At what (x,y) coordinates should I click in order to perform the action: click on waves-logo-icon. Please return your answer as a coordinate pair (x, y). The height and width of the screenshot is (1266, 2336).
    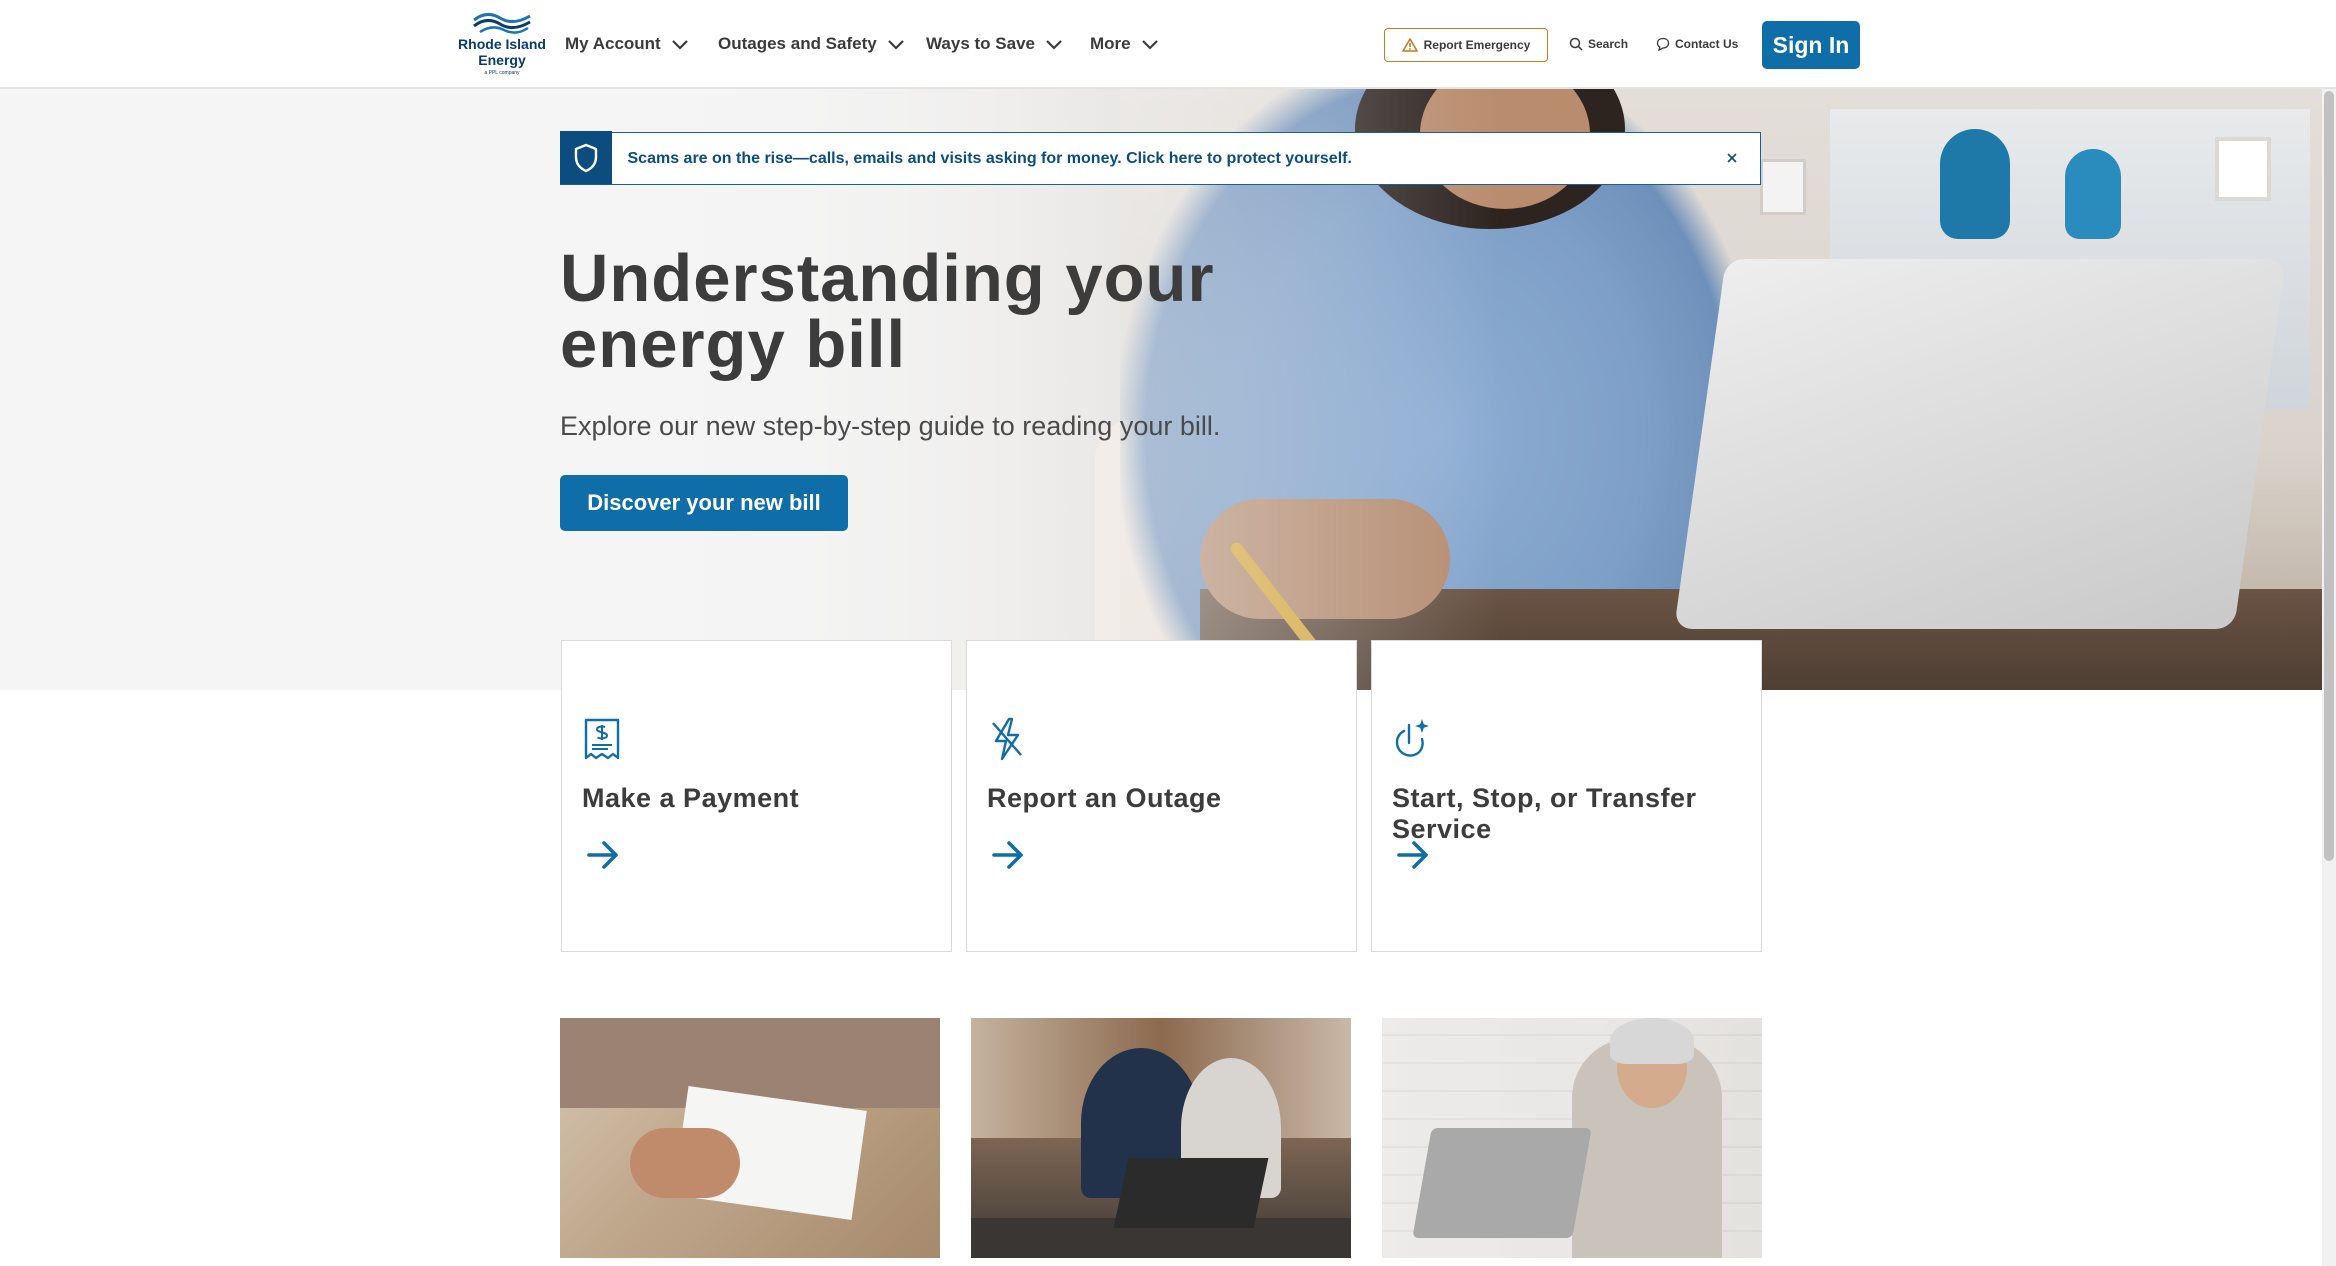
    Looking at the image, I should click on (502, 23).